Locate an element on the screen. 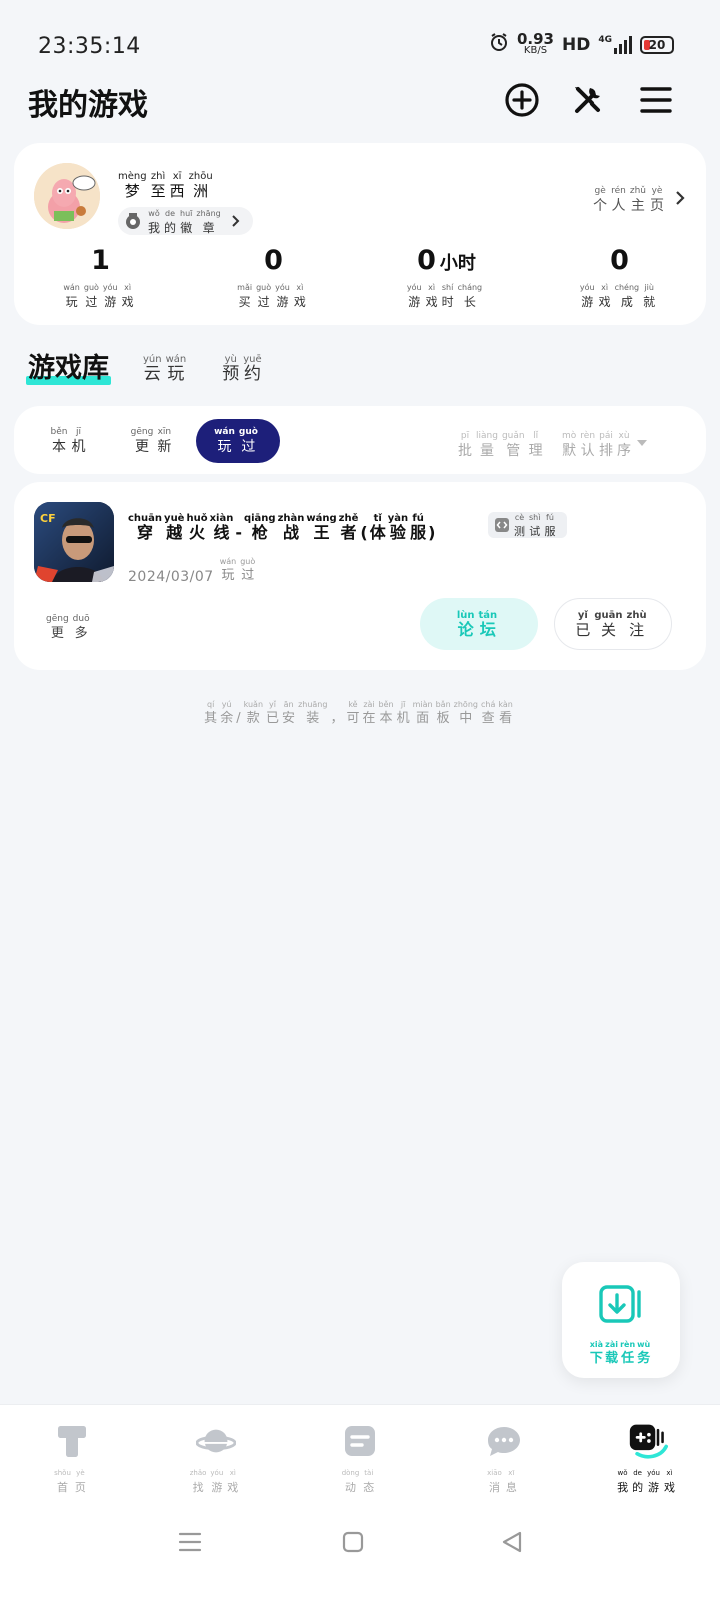 The height and width of the screenshot is (1600, 720). back-nav-button is located at coordinates (512, 1542).